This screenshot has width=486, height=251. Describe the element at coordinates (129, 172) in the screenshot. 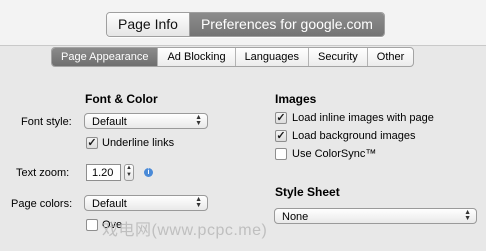

I see `text-zoom-stepper: ▲ ▼` at that location.